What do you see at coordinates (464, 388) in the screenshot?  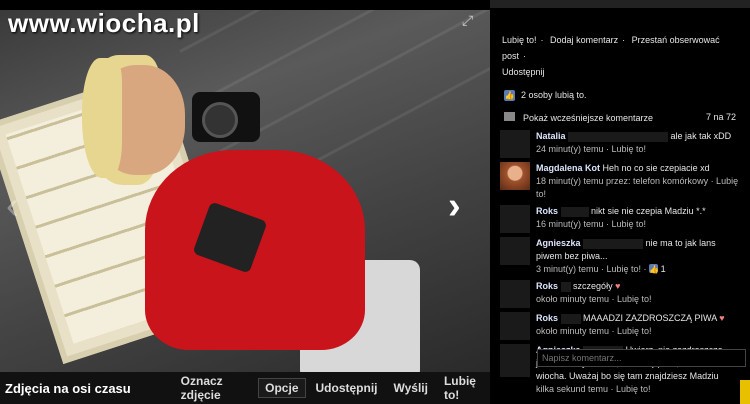 I see `like-button: Lubię to!` at bounding box center [464, 388].